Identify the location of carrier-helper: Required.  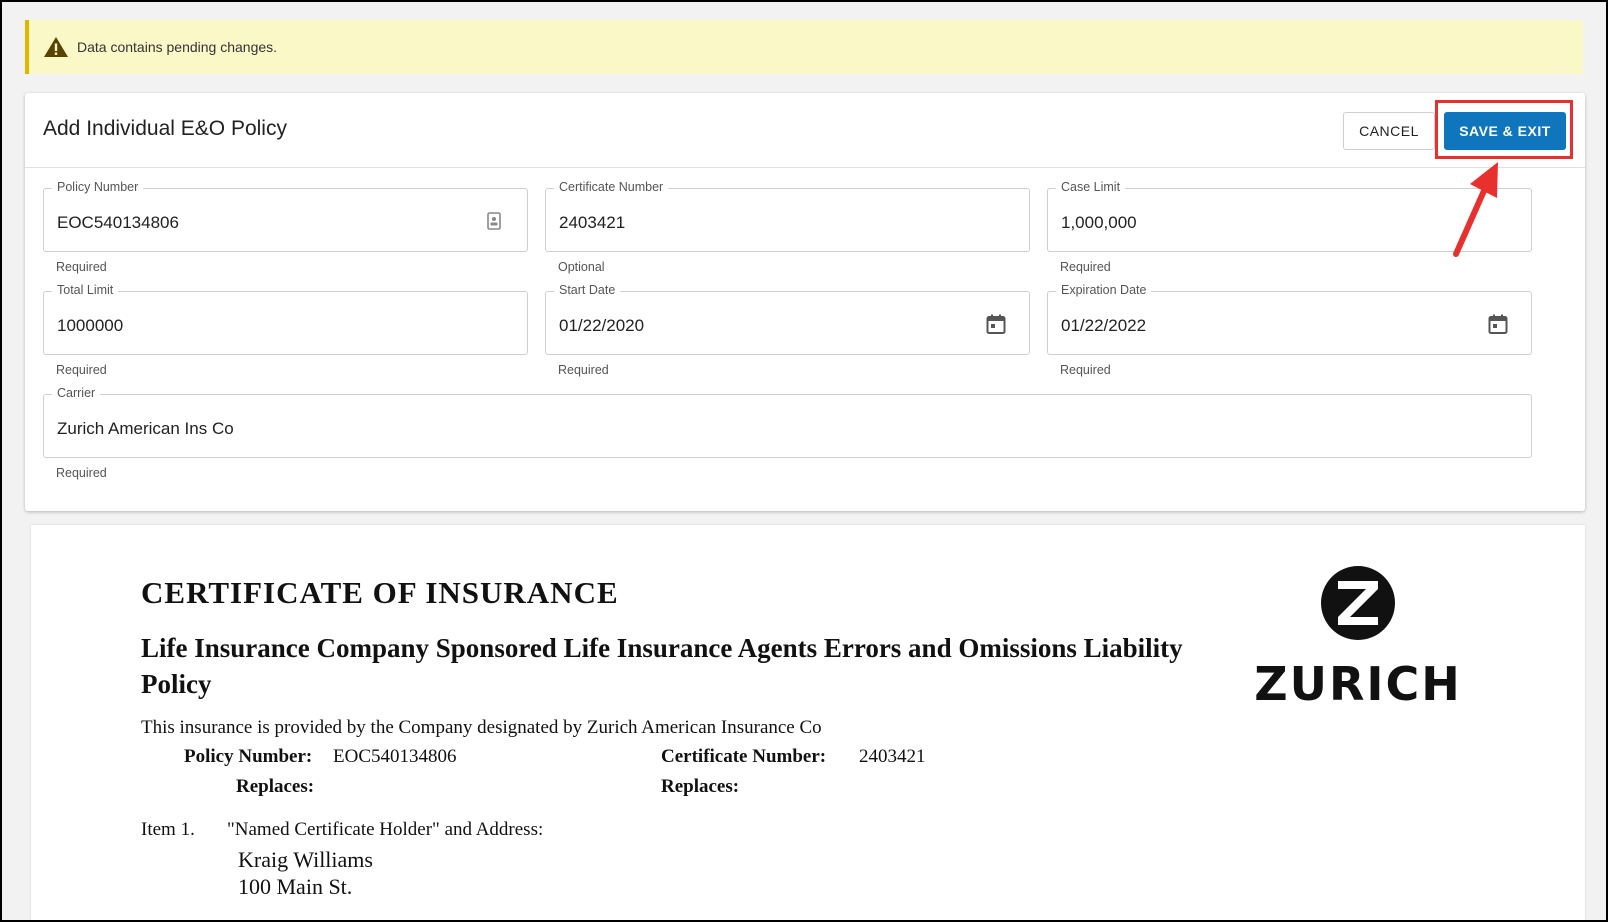
(81, 473).